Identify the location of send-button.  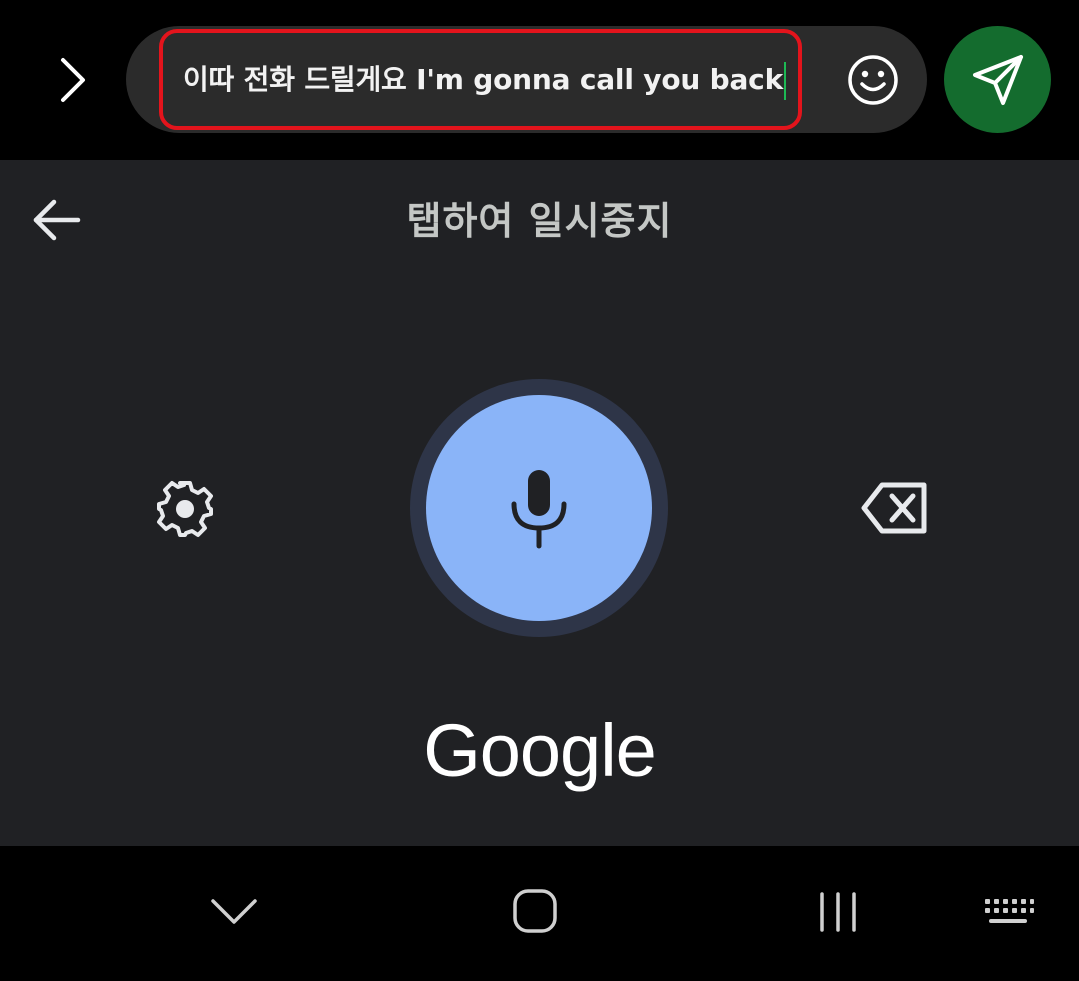
(997, 79).